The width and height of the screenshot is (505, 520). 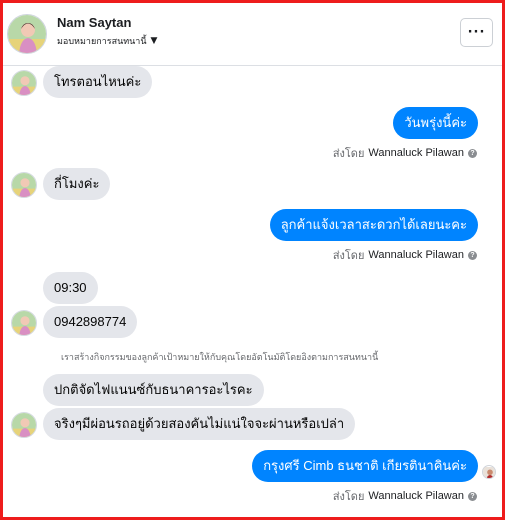 What do you see at coordinates (90, 322) in the screenshot?
I see `incoming-message: 0942898774` at bounding box center [90, 322].